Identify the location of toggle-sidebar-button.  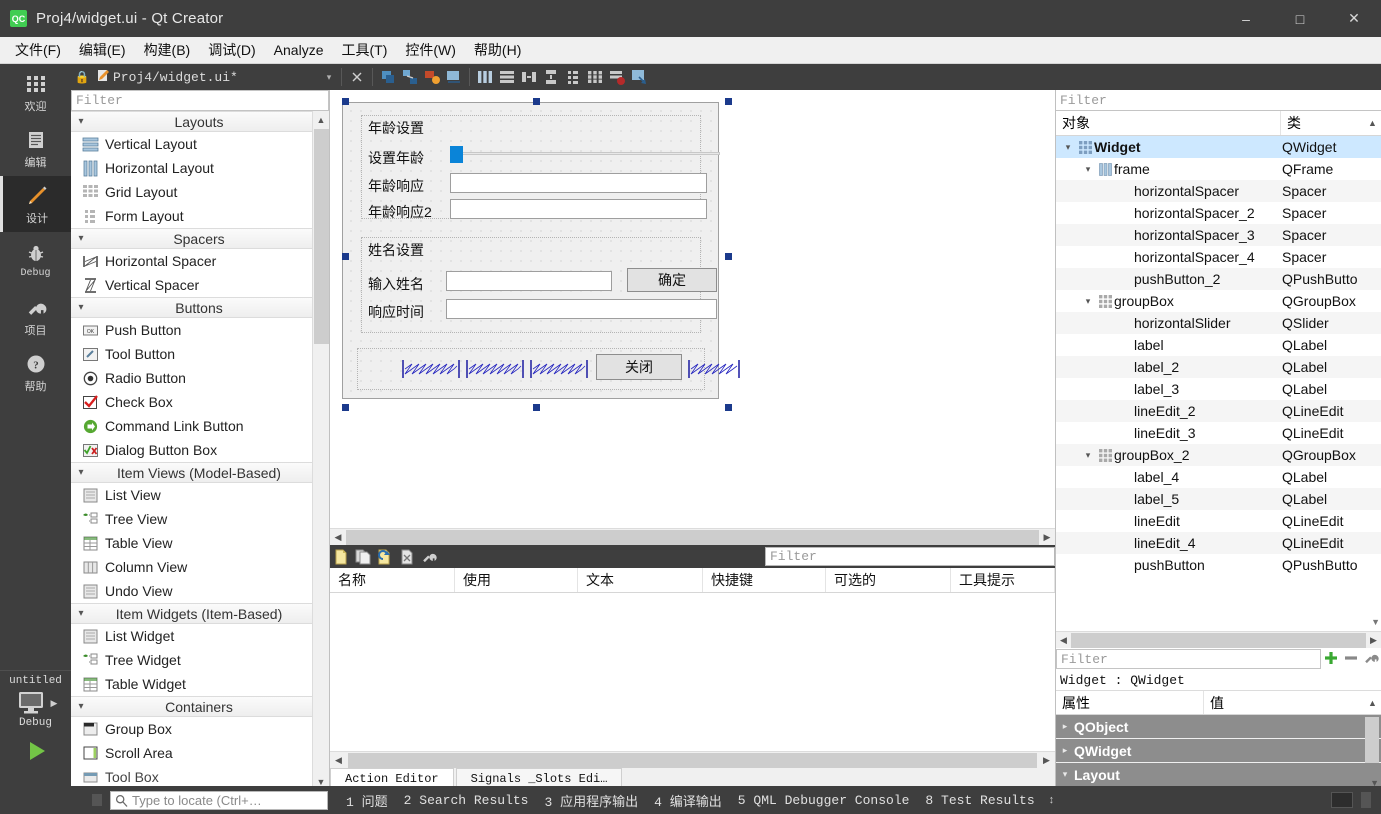
(1366, 800).